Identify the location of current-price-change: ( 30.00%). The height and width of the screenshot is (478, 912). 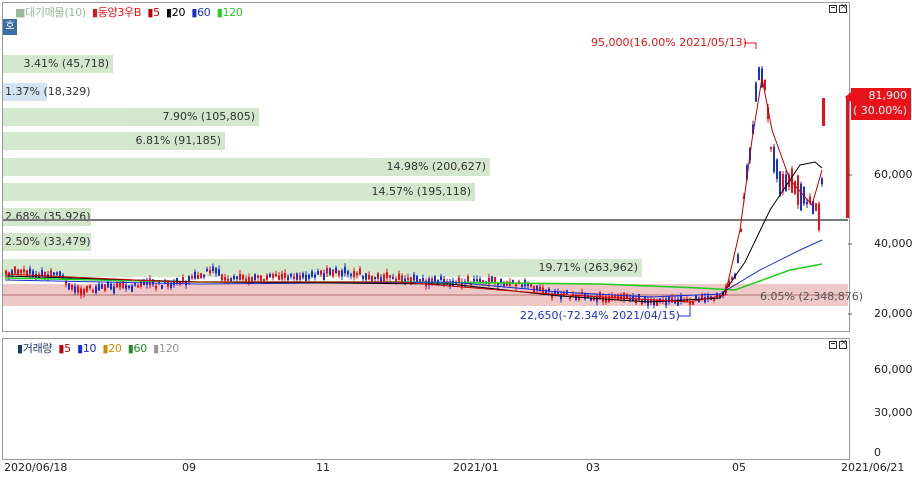
(879, 110).